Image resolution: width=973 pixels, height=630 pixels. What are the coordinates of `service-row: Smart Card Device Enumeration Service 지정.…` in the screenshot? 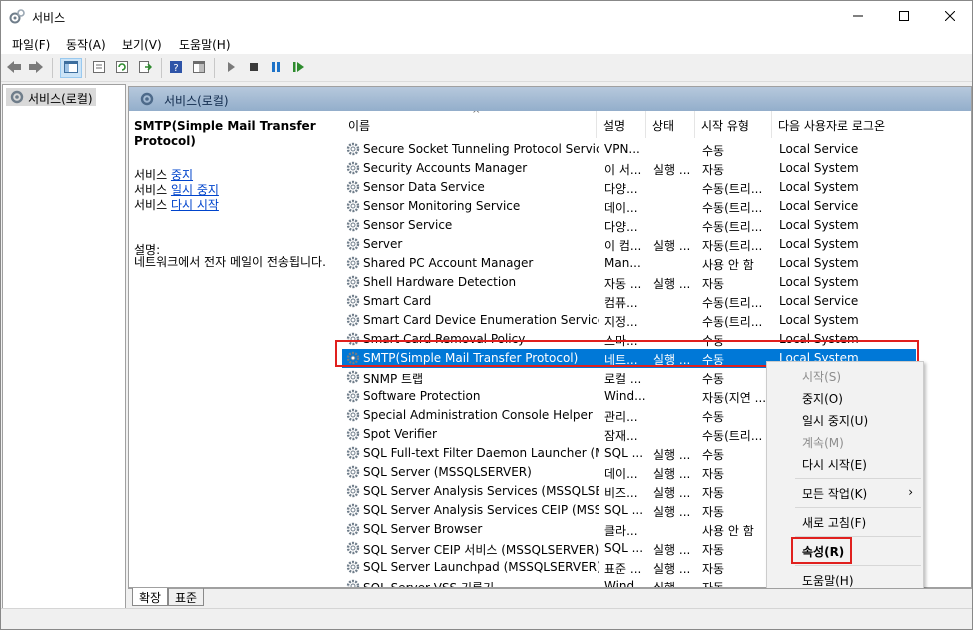 It's located at (629, 320).